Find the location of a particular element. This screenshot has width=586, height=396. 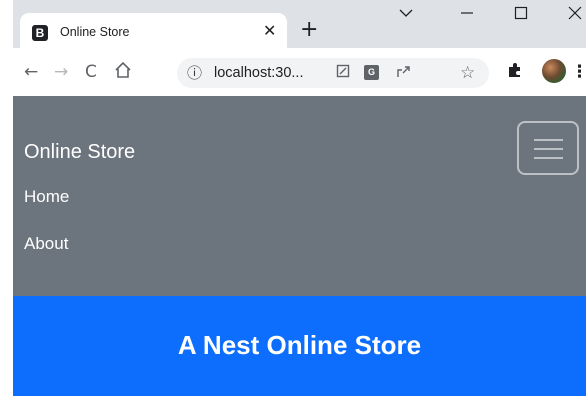

tab-title: Online Store is located at coordinates (95, 32).